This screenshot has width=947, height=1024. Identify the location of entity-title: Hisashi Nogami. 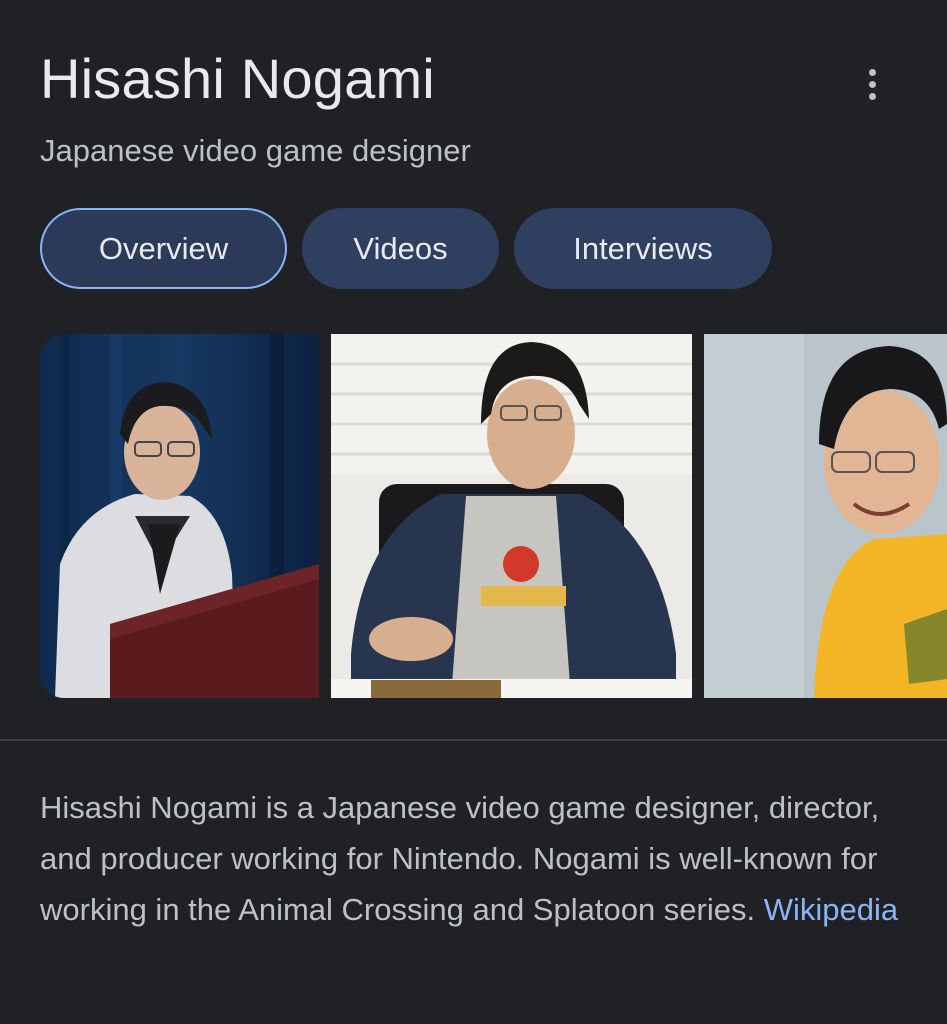
(237, 78).